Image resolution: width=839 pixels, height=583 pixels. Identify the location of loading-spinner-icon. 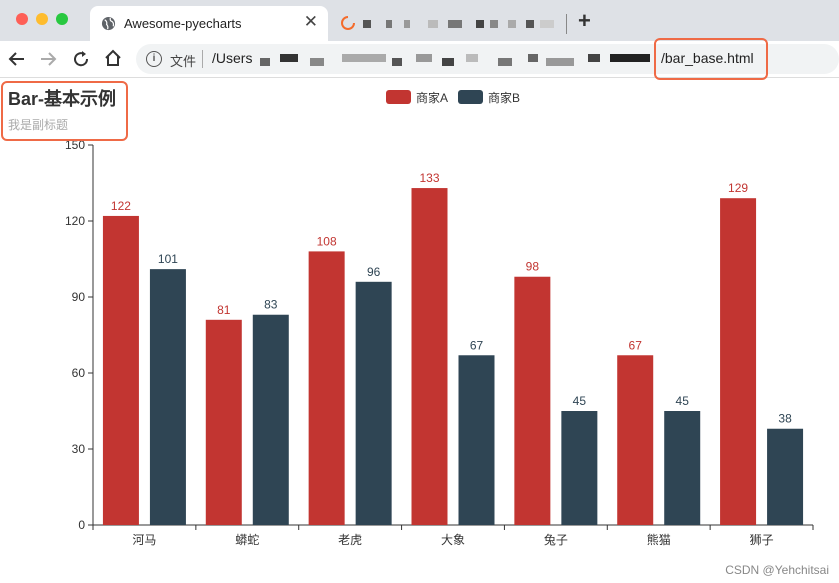
(348, 23).